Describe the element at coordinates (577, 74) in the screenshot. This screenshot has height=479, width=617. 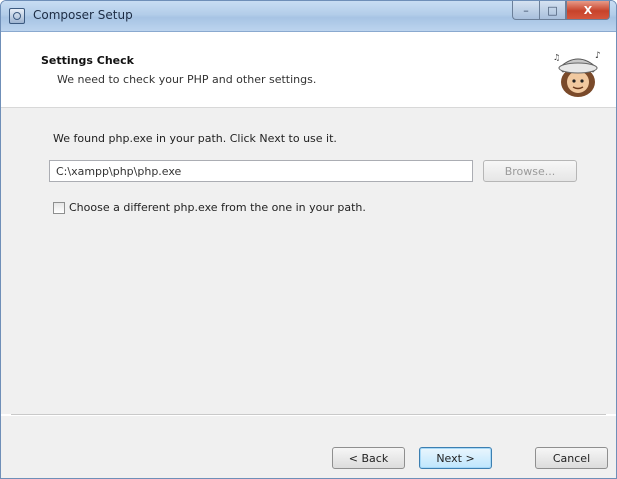
I see `composer-conductor-logo: ♪ ♫` at that location.